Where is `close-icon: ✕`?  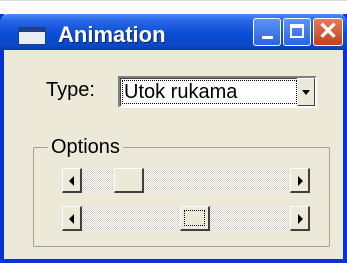
close-icon: ✕ is located at coordinates (328, 31).